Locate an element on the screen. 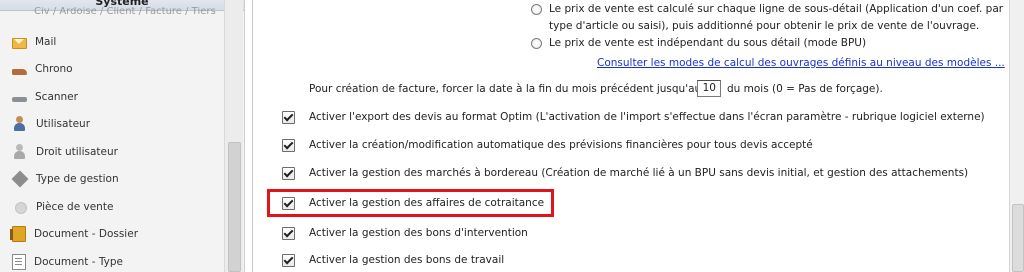 The height and width of the screenshot is (272, 1024). checkbox-bons-travail-label: Activer la gestion des bons de travail is located at coordinates (407, 260).